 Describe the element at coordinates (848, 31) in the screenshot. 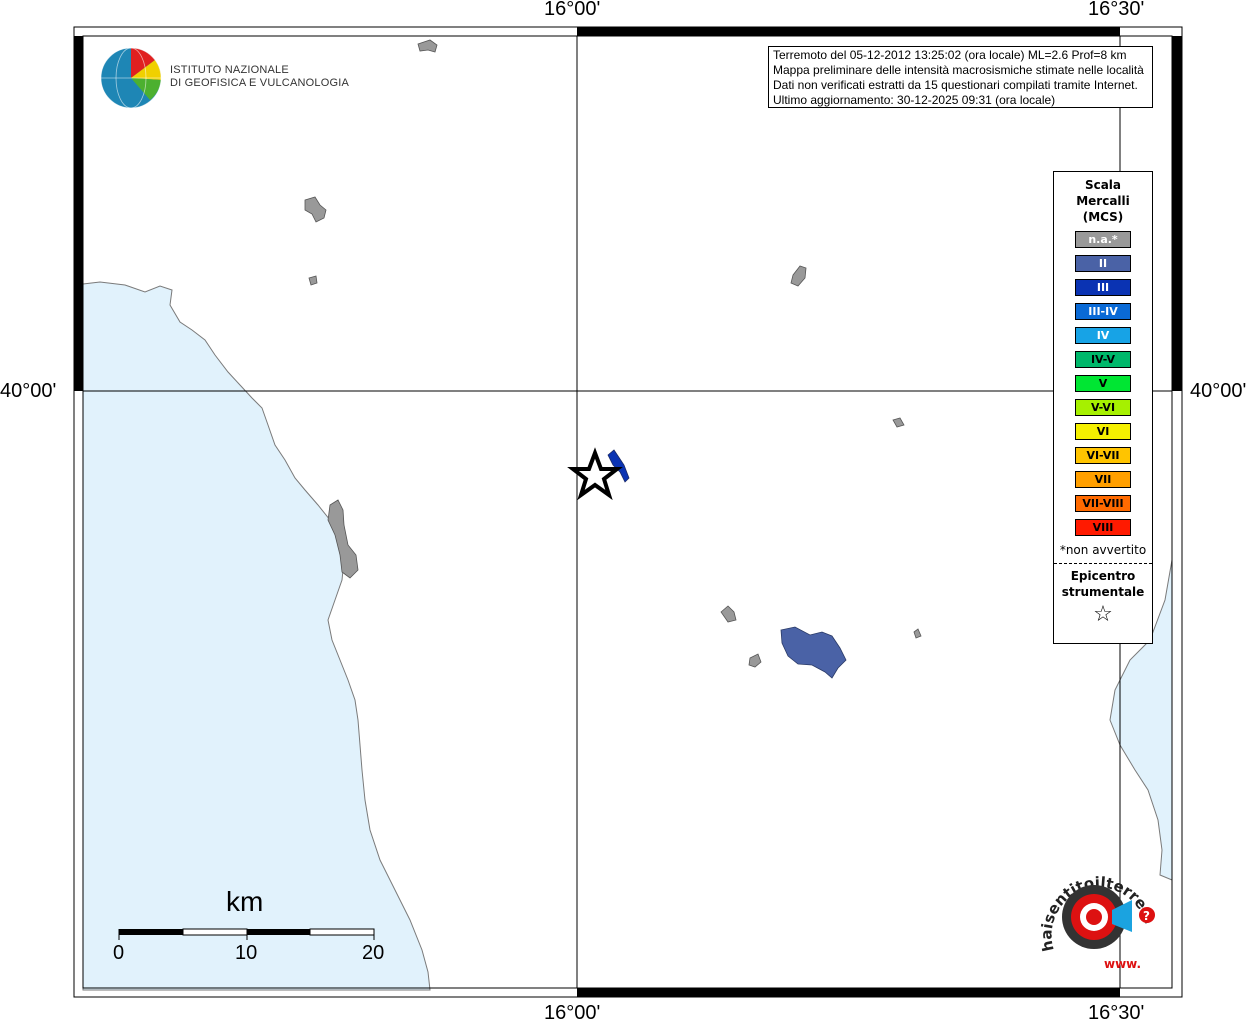

I see `frame-bar-top` at that location.